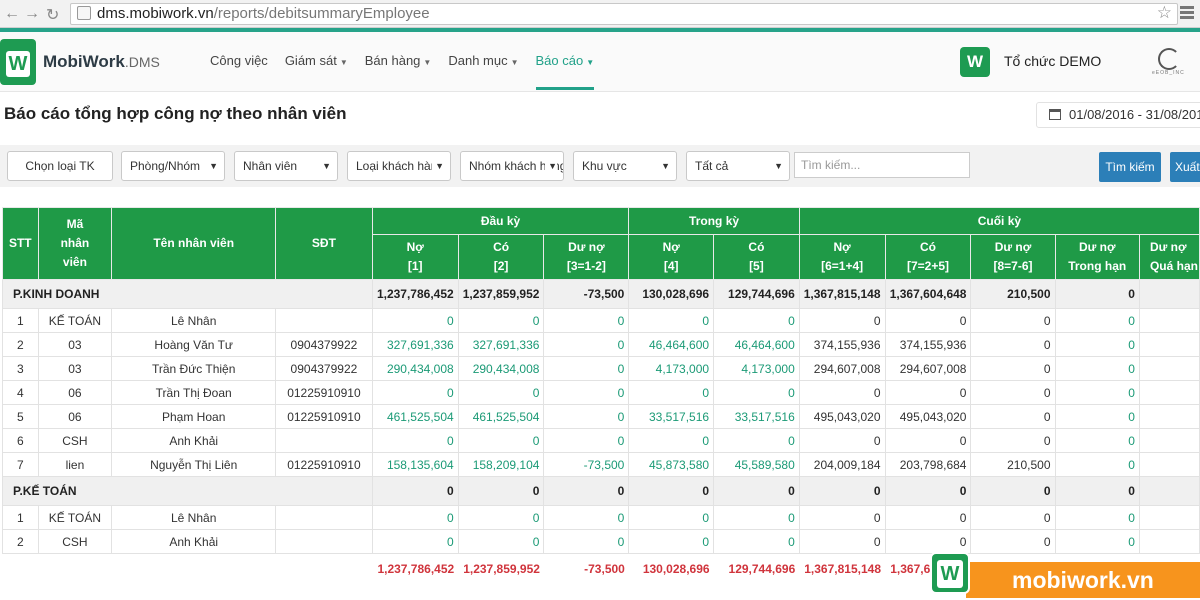  I want to click on cell-name: Anh Khải, so click(194, 440).